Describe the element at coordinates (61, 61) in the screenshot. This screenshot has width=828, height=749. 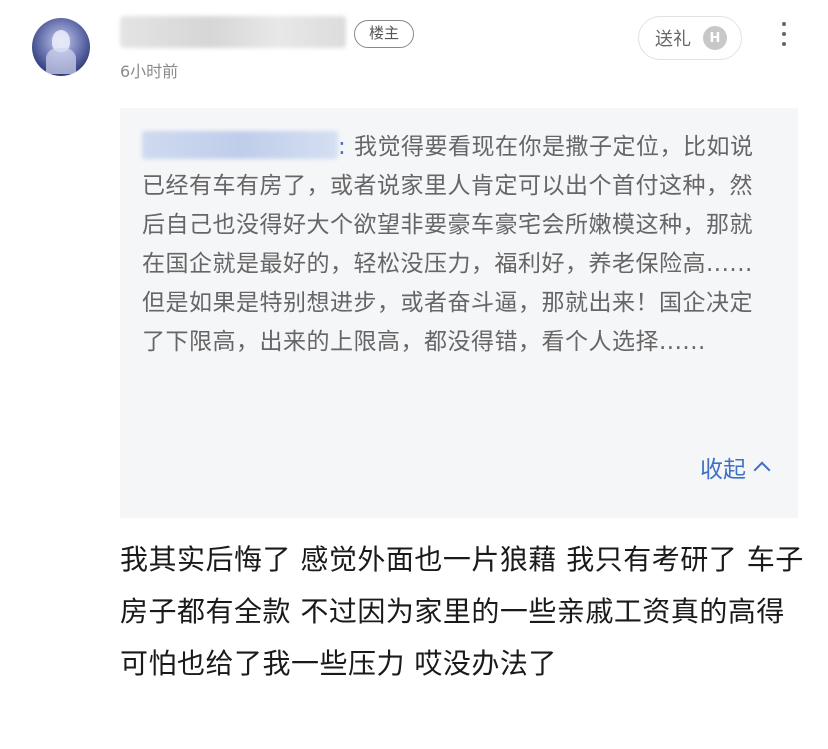
I see `avatar-figure-body` at that location.